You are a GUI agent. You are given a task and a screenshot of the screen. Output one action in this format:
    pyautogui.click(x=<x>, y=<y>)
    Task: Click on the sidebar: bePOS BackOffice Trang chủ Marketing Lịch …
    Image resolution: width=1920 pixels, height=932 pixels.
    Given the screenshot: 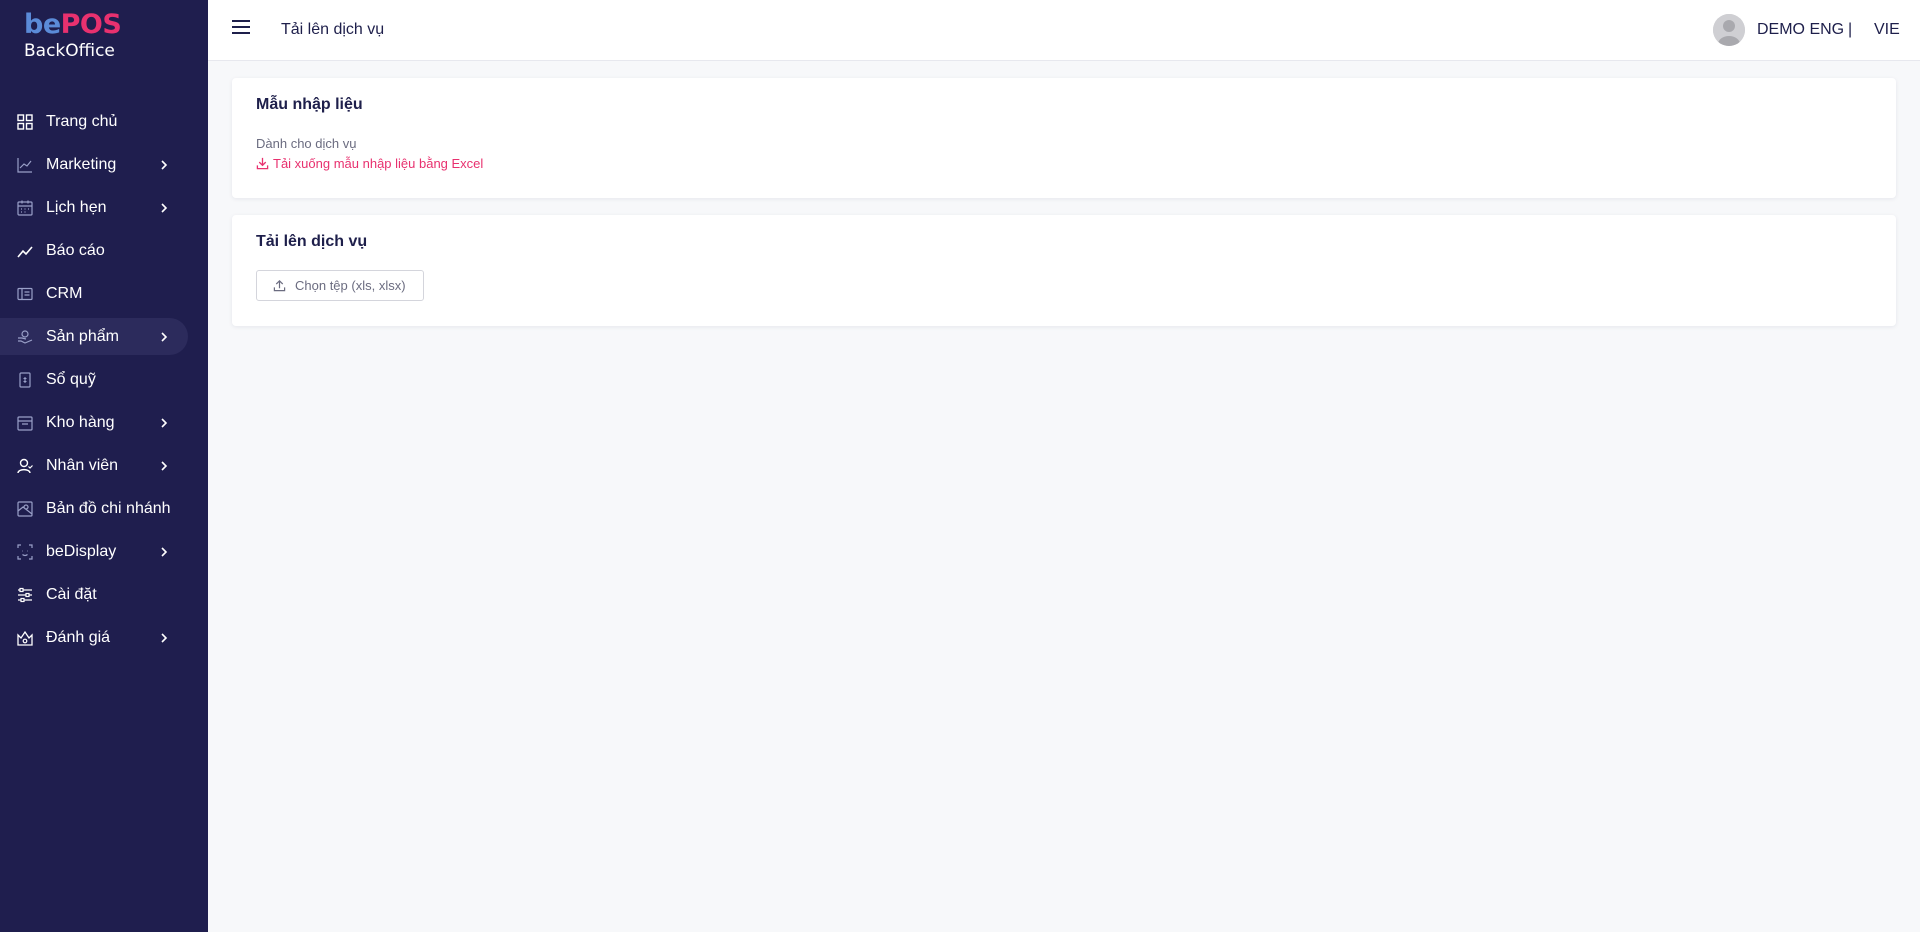 What is the action you would take?
    pyautogui.click(x=104, y=466)
    